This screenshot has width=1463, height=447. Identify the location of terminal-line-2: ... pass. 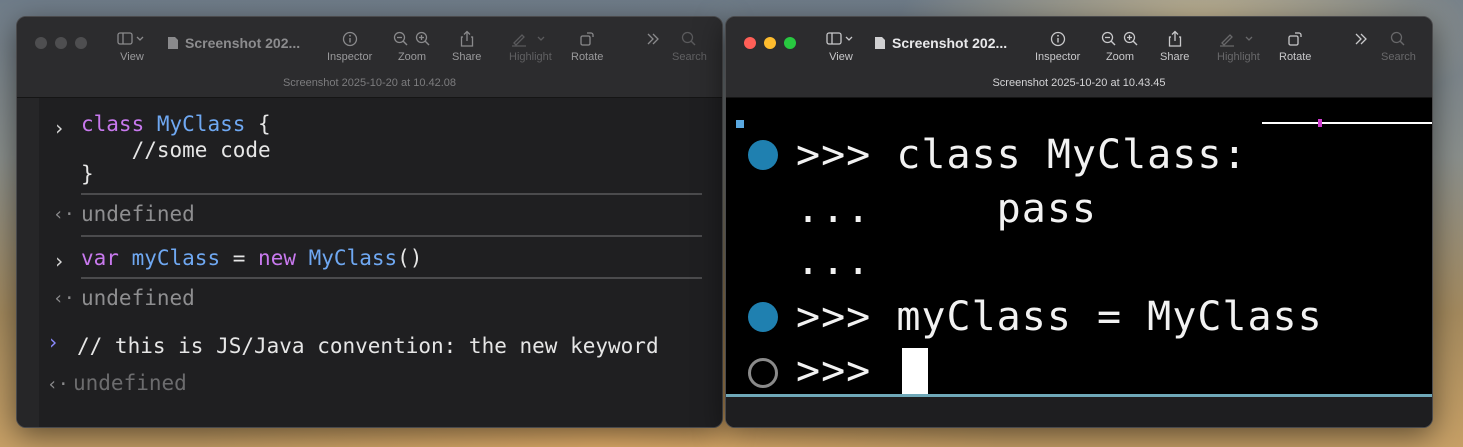
(946, 209).